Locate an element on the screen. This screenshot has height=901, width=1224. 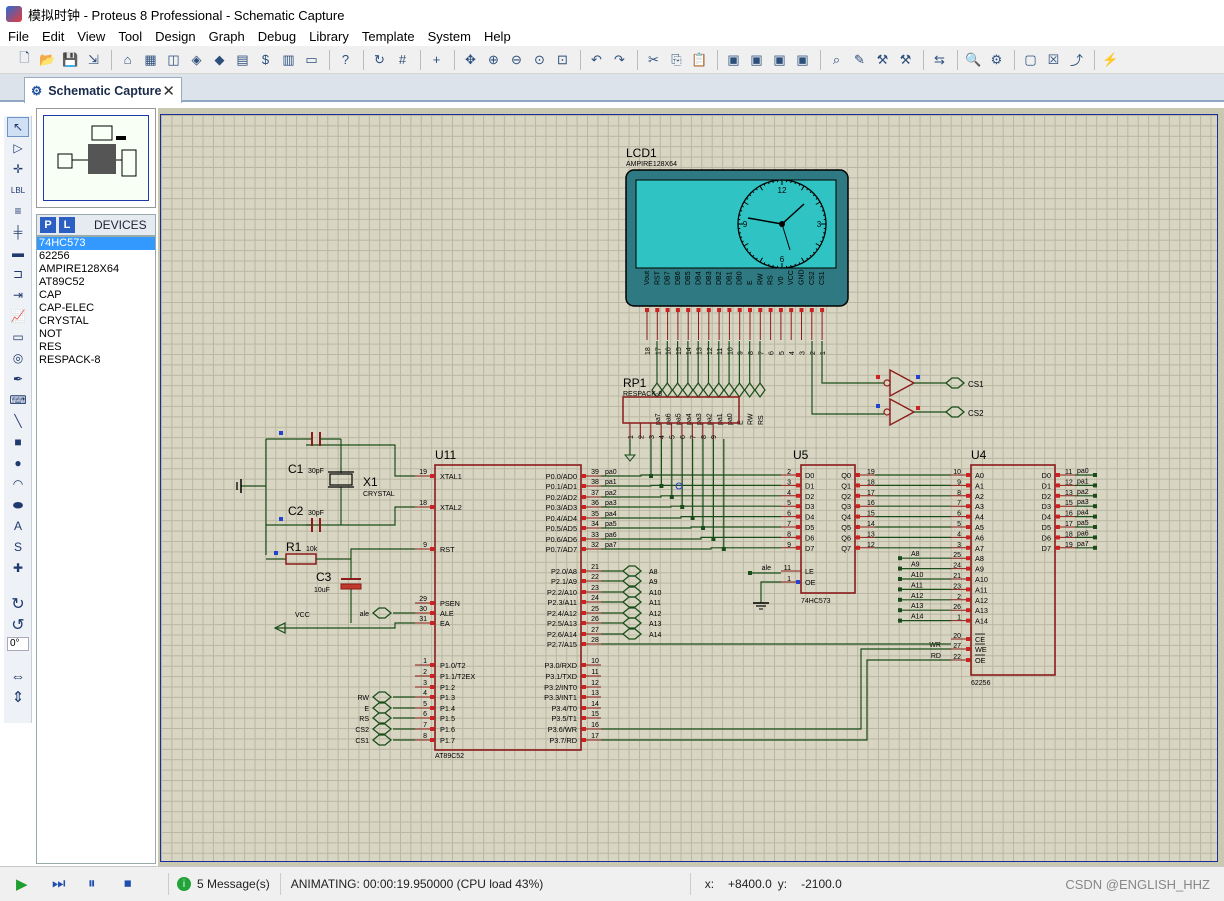
rotate-clockwise-icon: ↻ is located at coordinates (18, 604).